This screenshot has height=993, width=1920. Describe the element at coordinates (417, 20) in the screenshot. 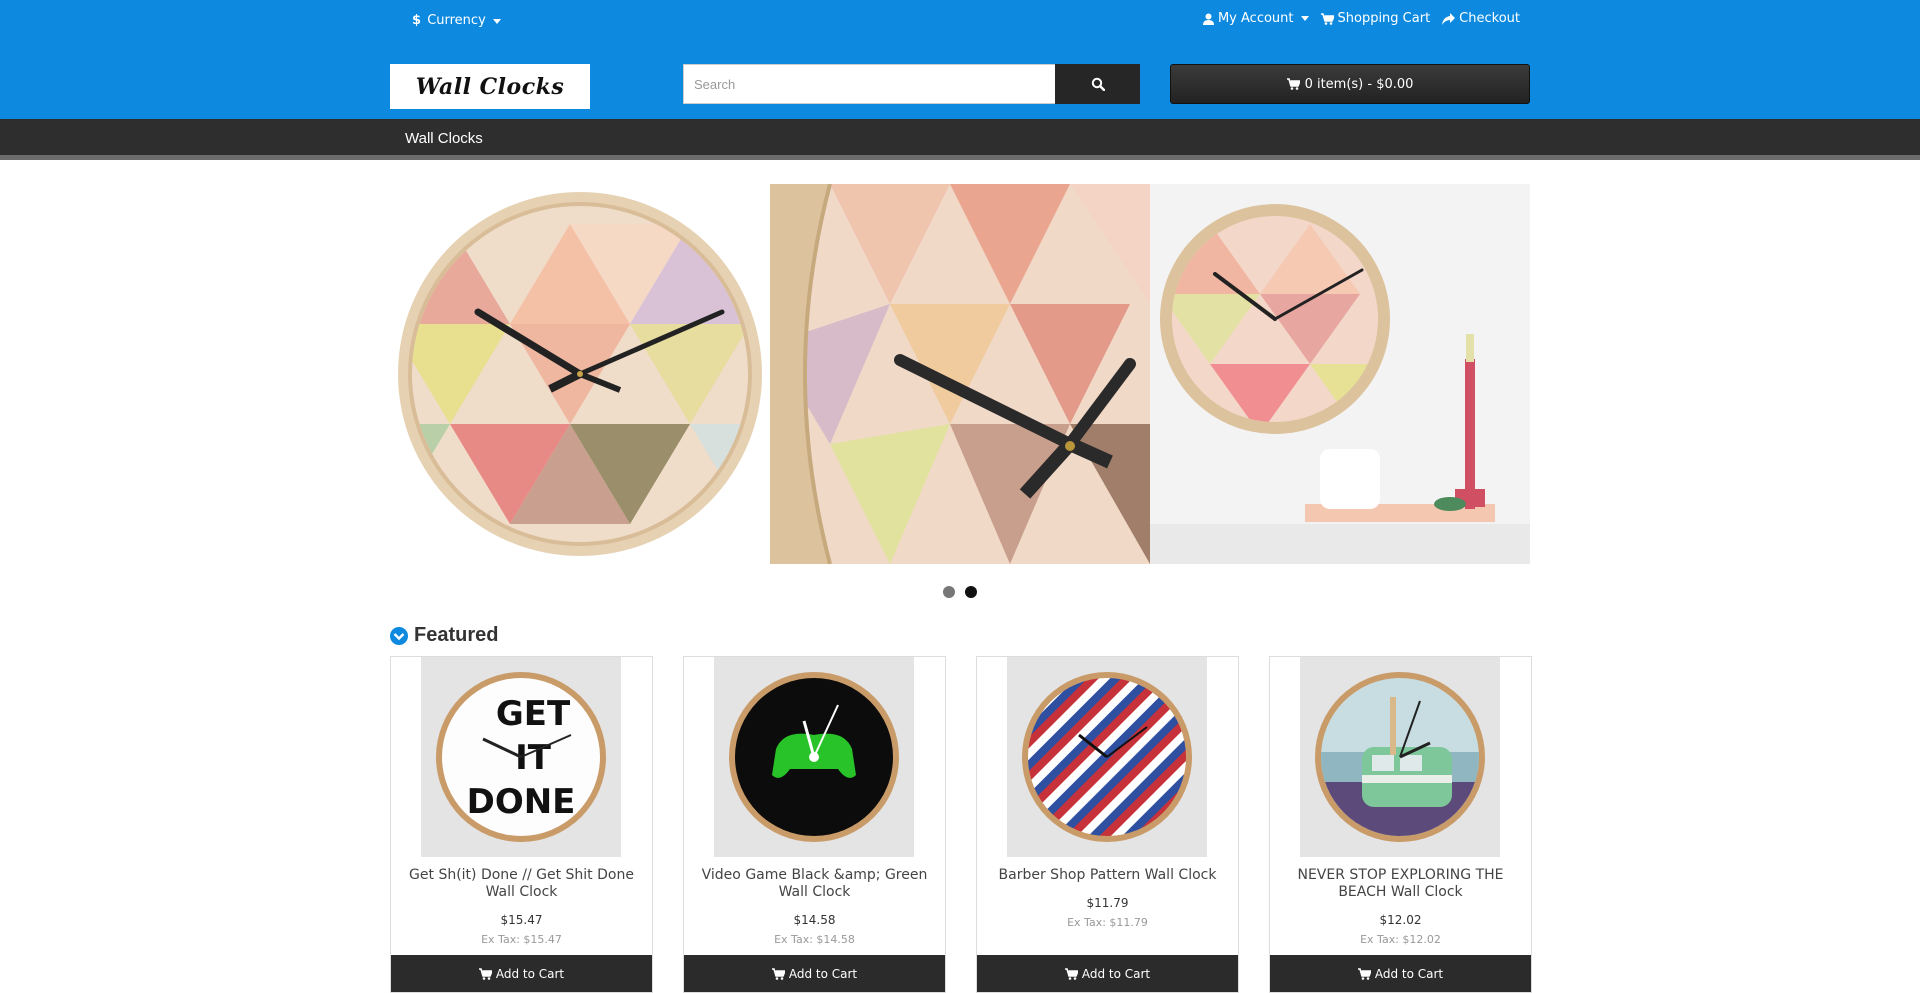

I see `currency-symbol: $` at that location.